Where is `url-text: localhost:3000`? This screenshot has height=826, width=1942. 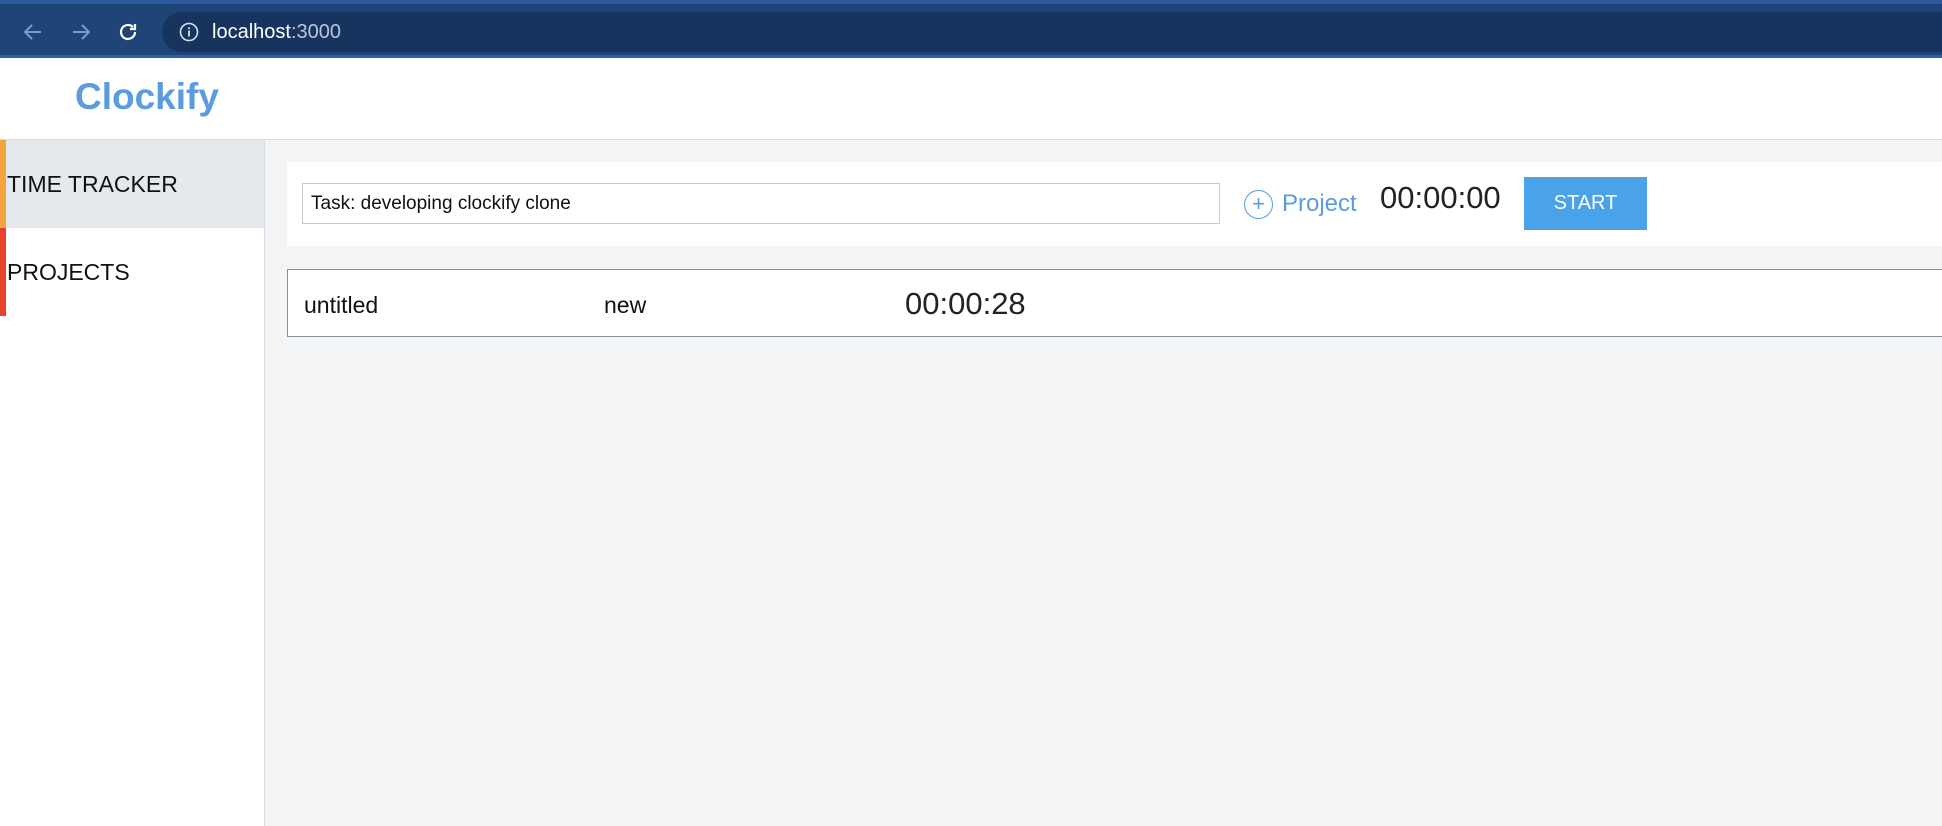 url-text: localhost:3000 is located at coordinates (276, 32).